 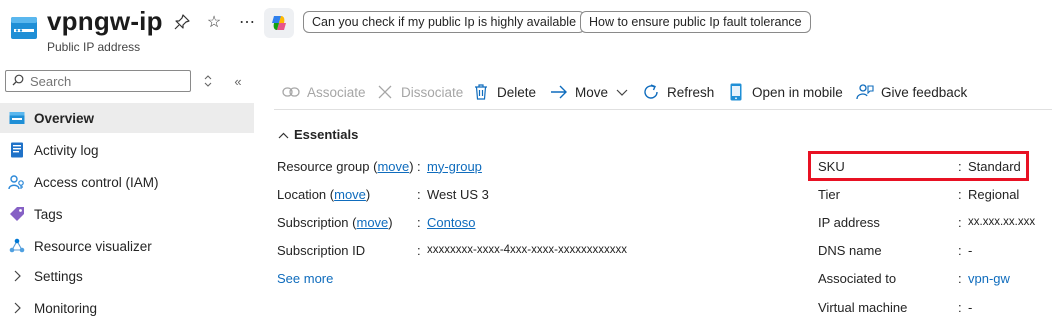 I want to click on sidebar-item-label: Resource visualizer, so click(x=93, y=246).